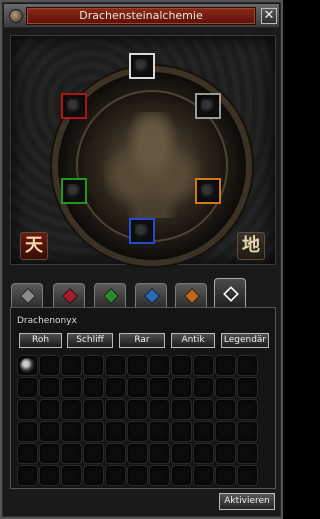 This screenshot has height=519, width=320. I want to click on onyx-gem-icon, so click(231, 294).